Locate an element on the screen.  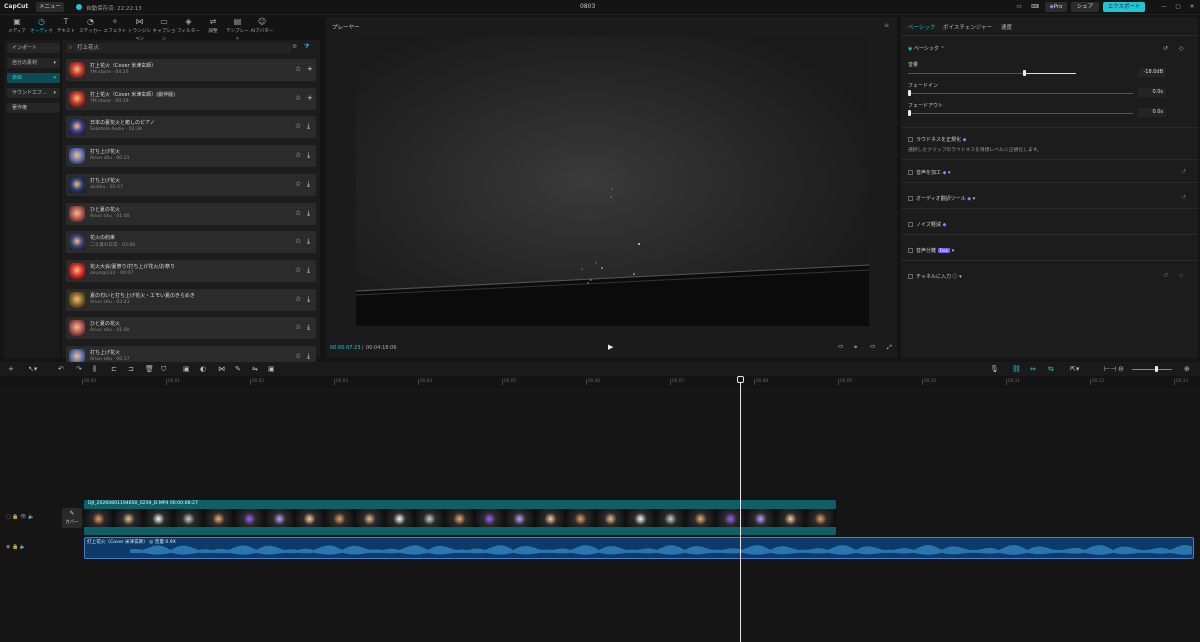
menu-button: メニュー is located at coordinates (50, 7).